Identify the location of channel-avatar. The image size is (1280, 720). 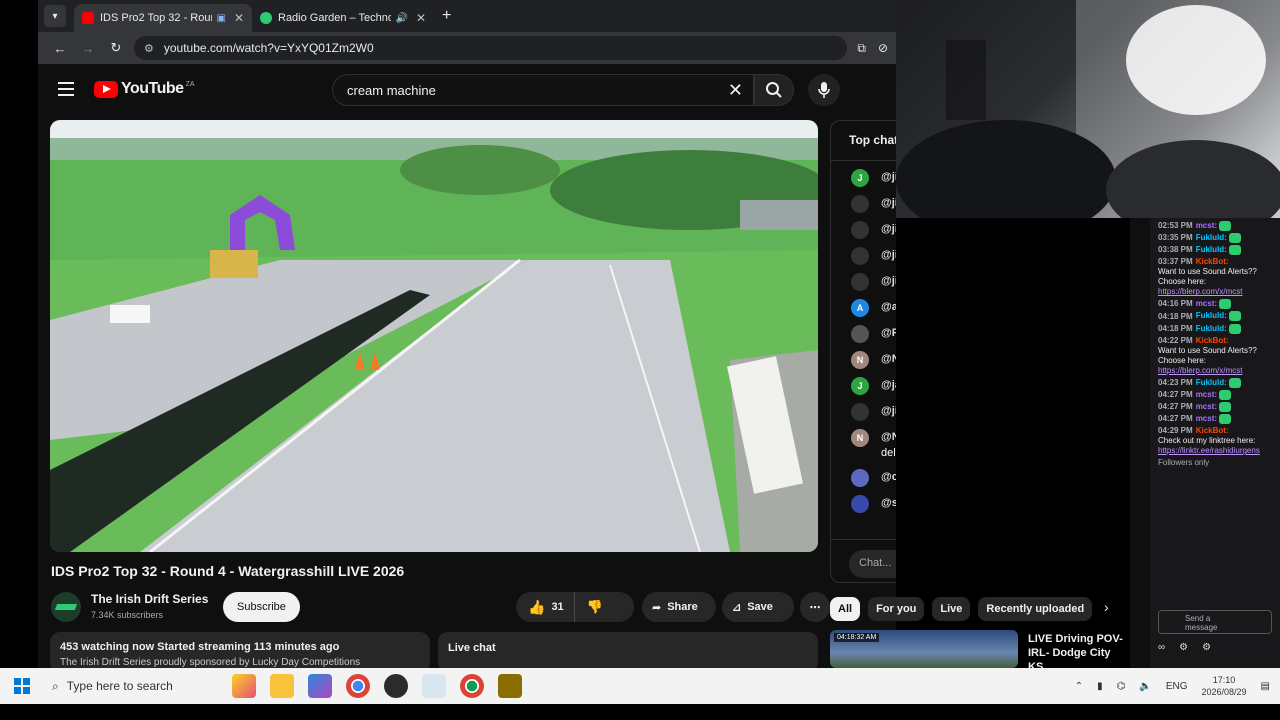
(66, 607).